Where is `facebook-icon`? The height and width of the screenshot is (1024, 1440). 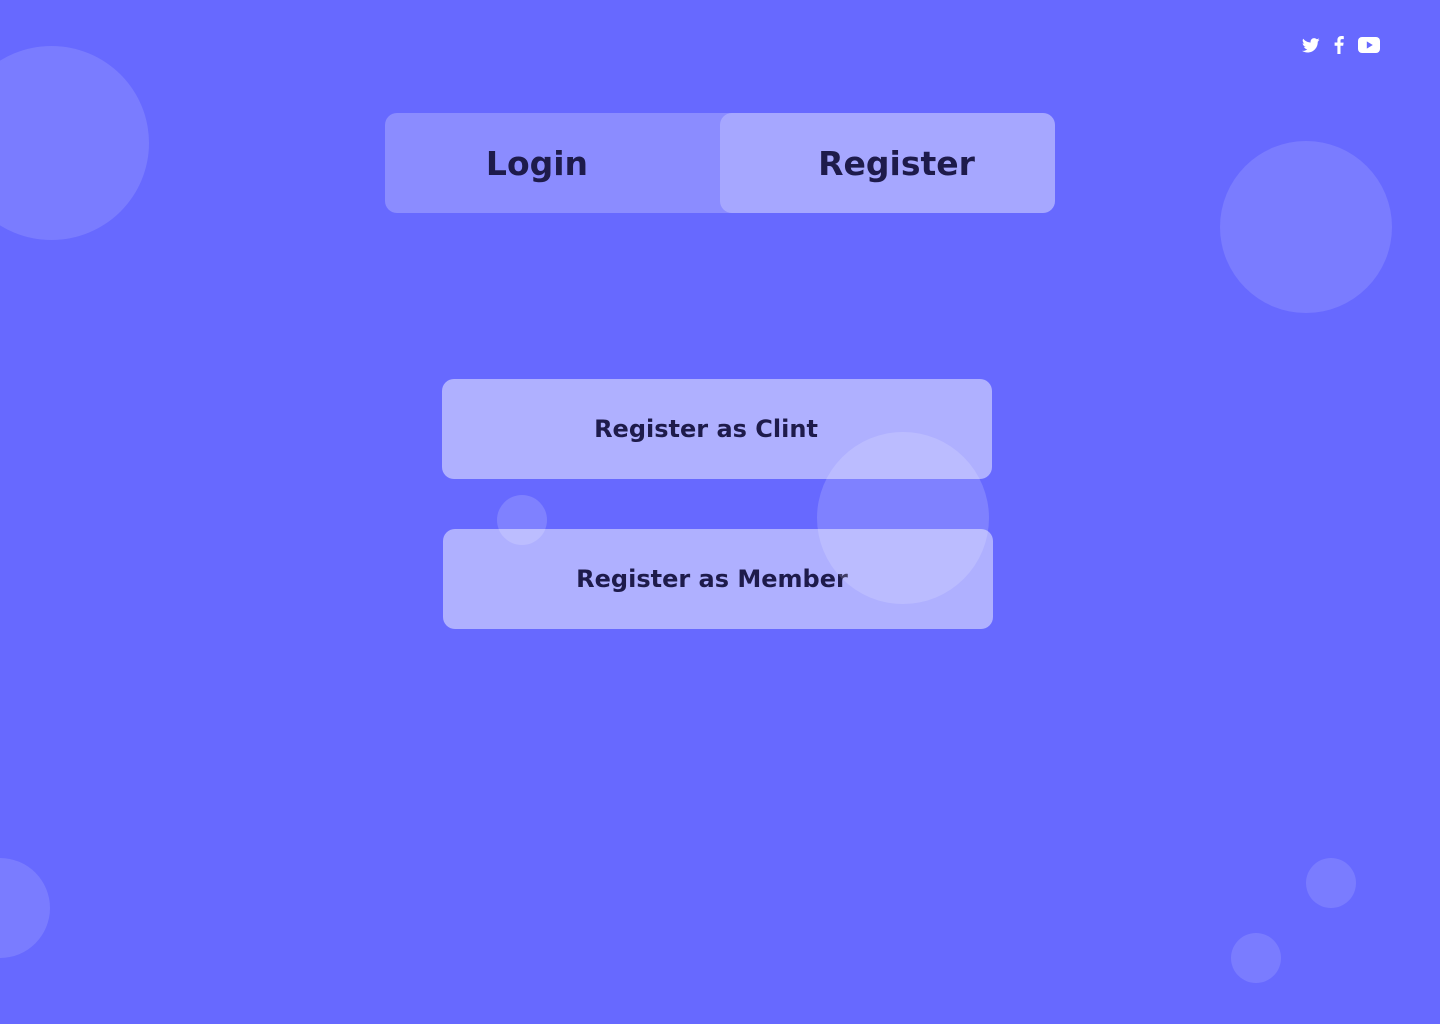
facebook-icon is located at coordinates (1339, 45).